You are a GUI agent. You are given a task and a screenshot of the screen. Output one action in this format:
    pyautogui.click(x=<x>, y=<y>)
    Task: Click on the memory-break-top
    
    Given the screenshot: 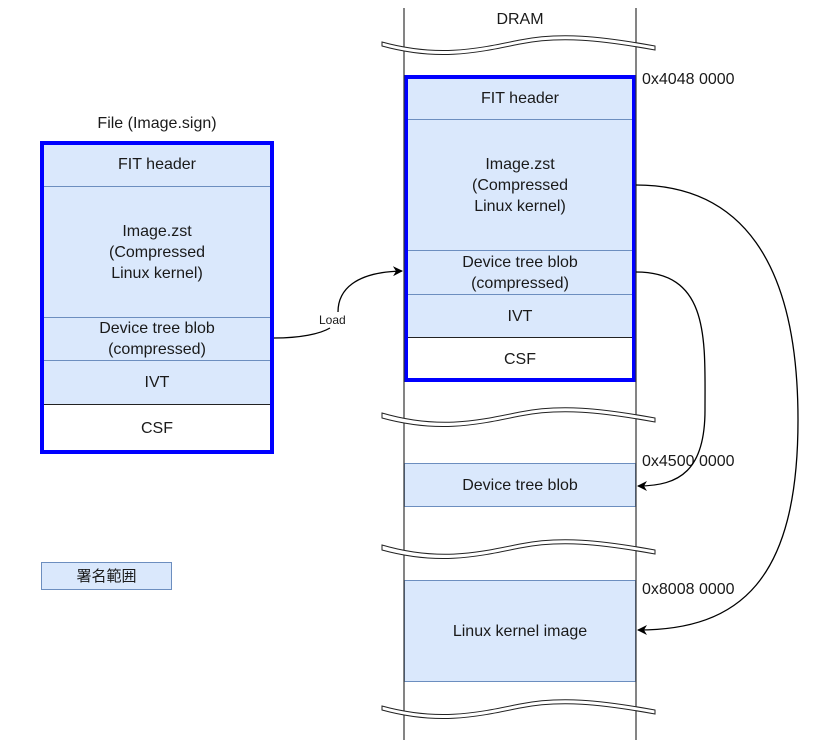 What is the action you would take?
    pyautogui.click(x=518, y=45)
    